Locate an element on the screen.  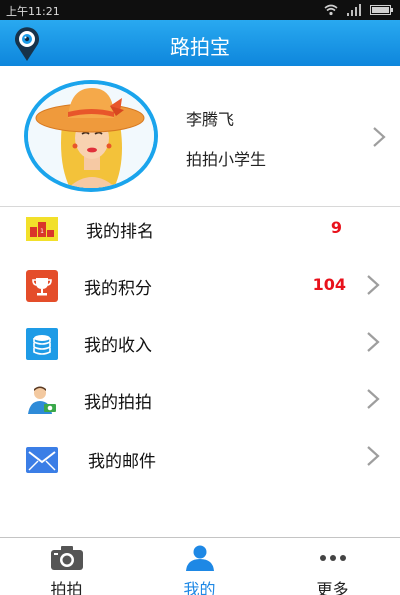
tab-more: 更多 is located at coordinates (332, 566).